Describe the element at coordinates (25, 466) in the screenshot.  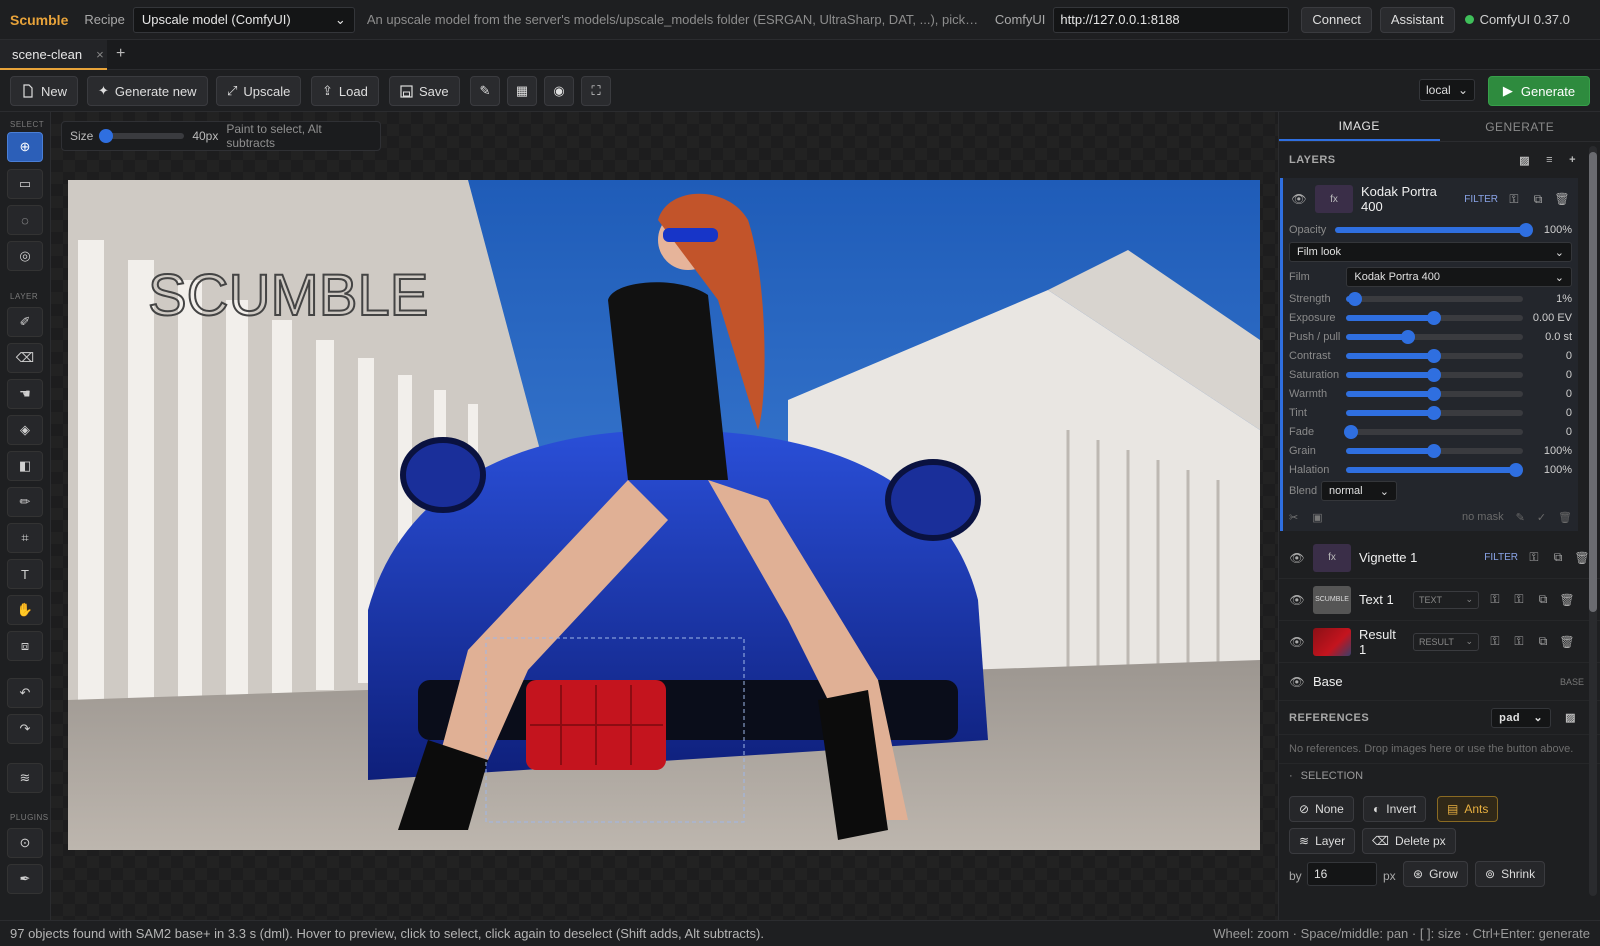
I see `shape-tool: ◧` at that location.